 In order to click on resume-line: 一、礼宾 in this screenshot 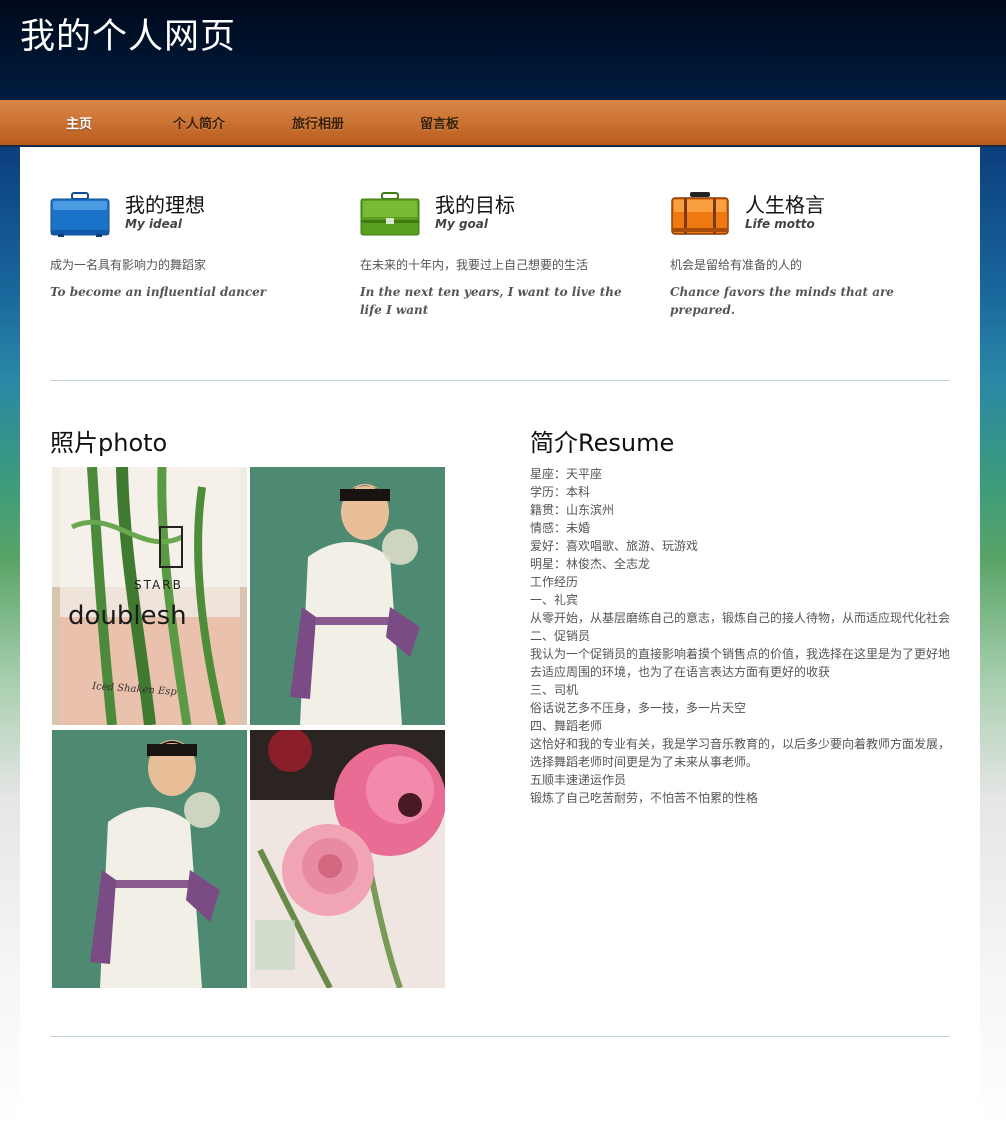, I will do `click(554, 600)`.